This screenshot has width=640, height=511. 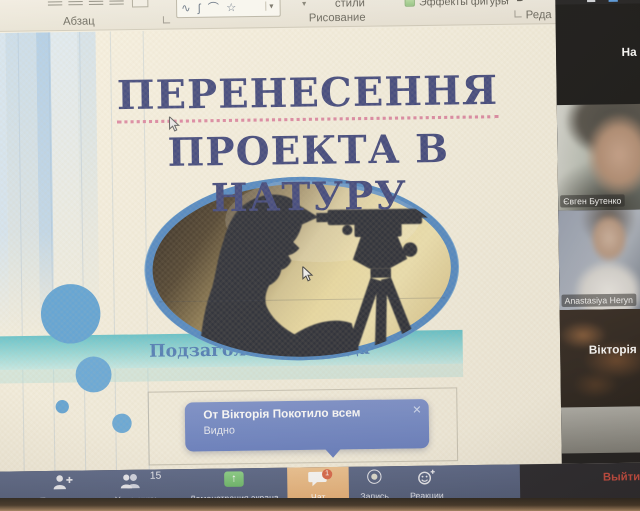 What do you see at coordinates (320, 504) in the screenshot?
I see `laptop-bezel` at bounding box center [320, 504].